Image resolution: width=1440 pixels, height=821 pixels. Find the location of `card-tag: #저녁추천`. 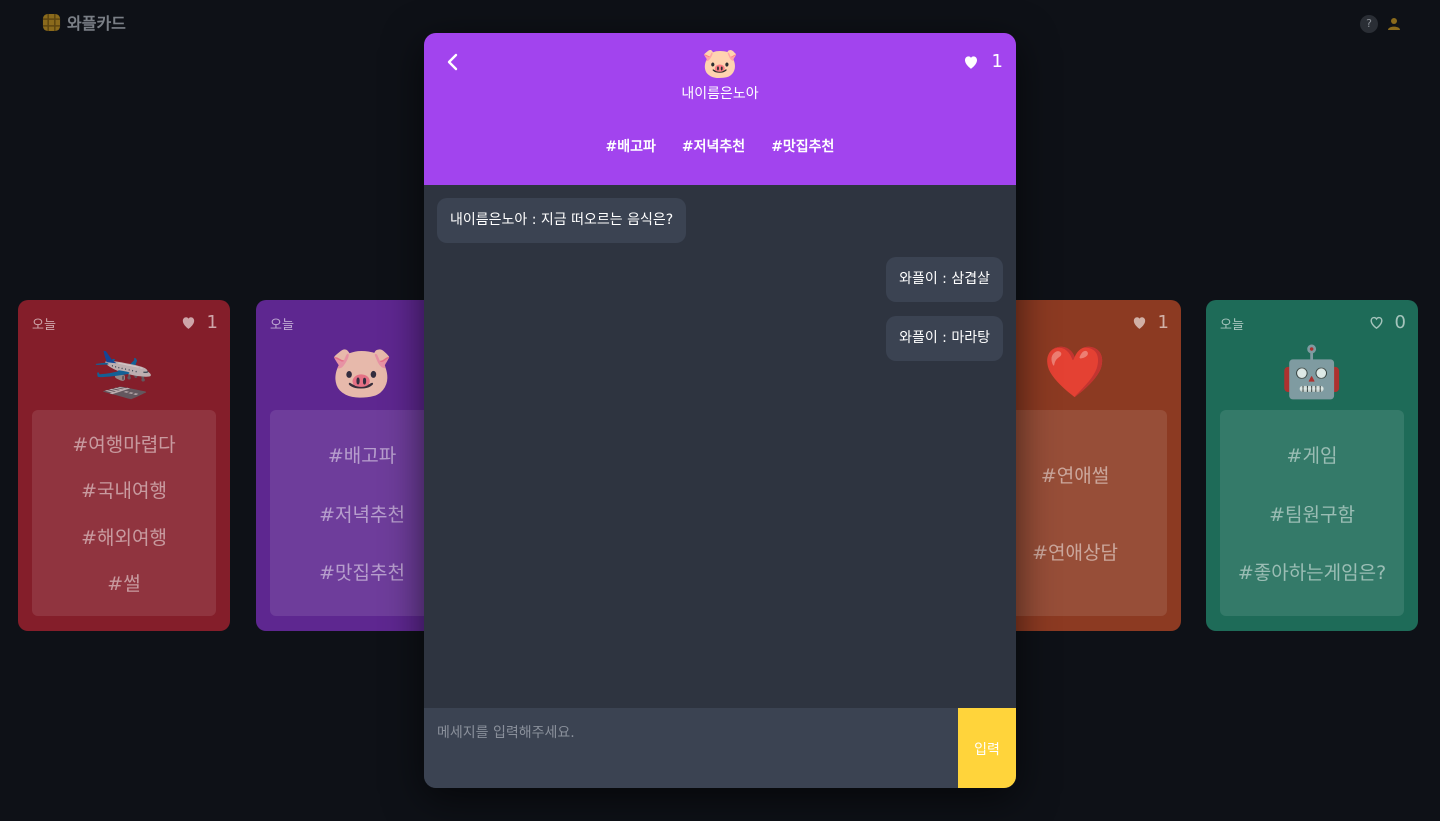

card-tag: #저녁추천 is located at coordinates (362, 514).